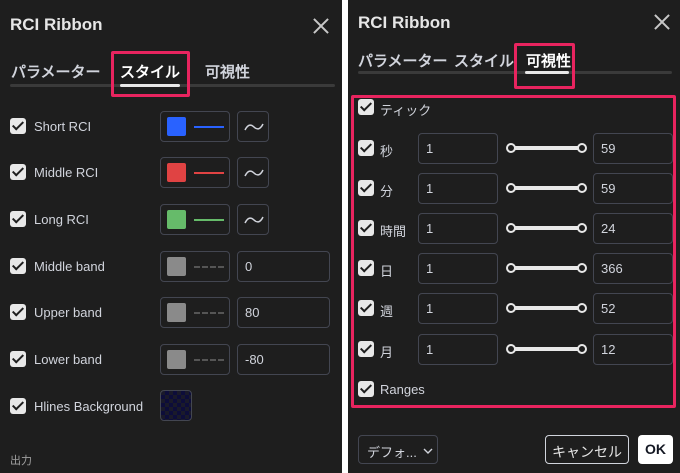 This screenshot has width=680, height=473. I want to click on ranges-label: Ranges, so click(402, 389).